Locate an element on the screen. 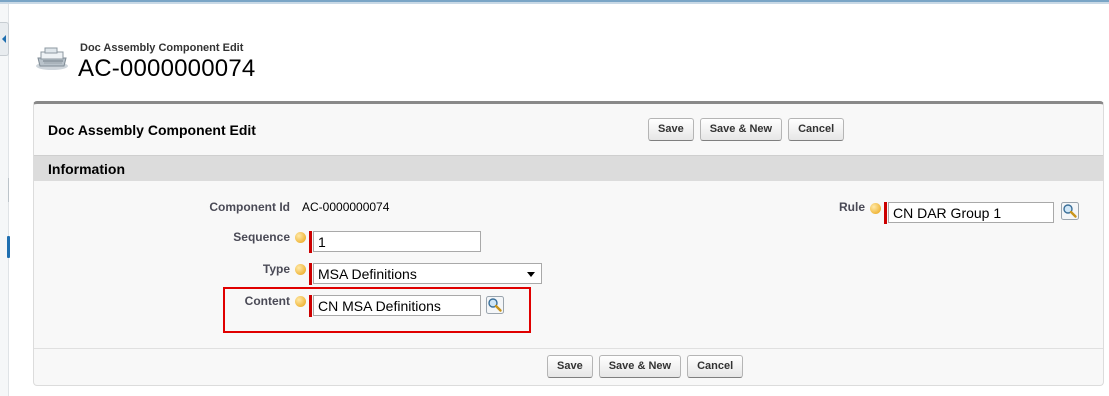  dropdown-arrow-icon is located at coordinates (531, 274).